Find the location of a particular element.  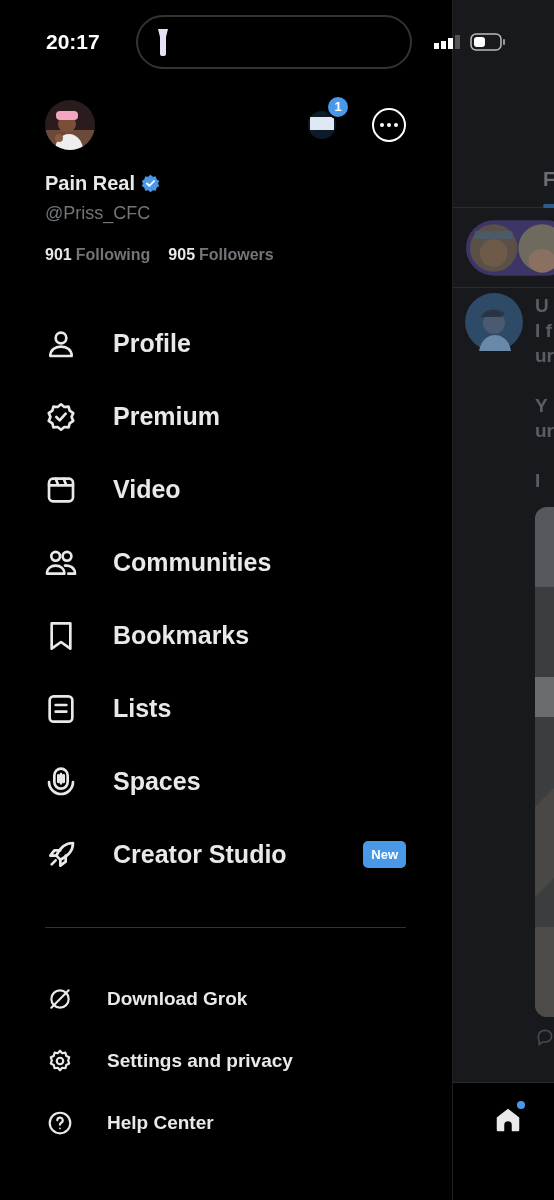

menu-item: Lists is located at coordinates (142, 708).